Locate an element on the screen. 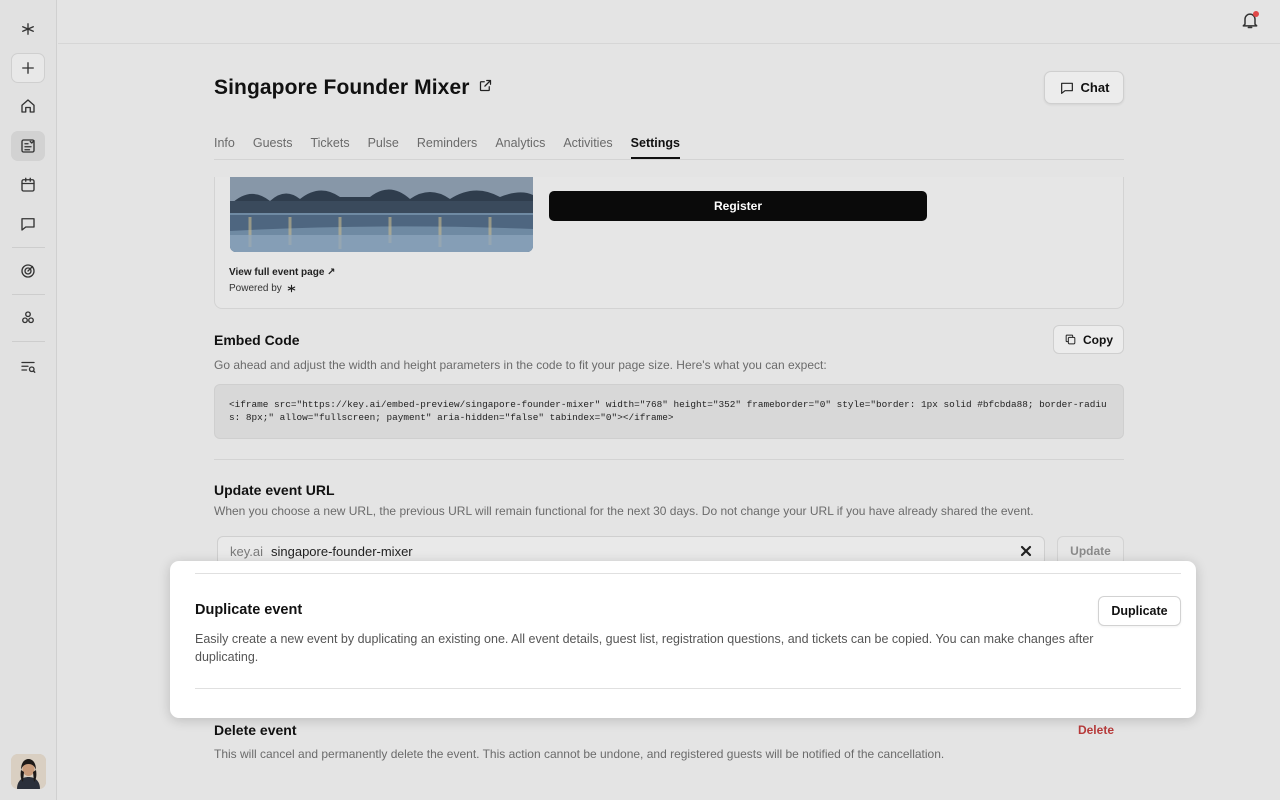  register-button: Register is located at coordinates (738, 206).